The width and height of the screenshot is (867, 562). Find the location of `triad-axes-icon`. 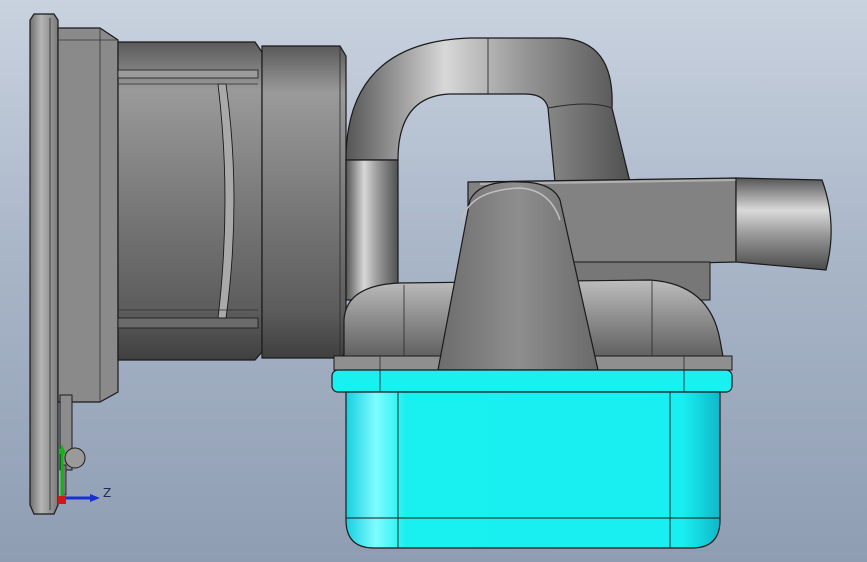

triad-axes-icon is located at coordinates (79, 474).